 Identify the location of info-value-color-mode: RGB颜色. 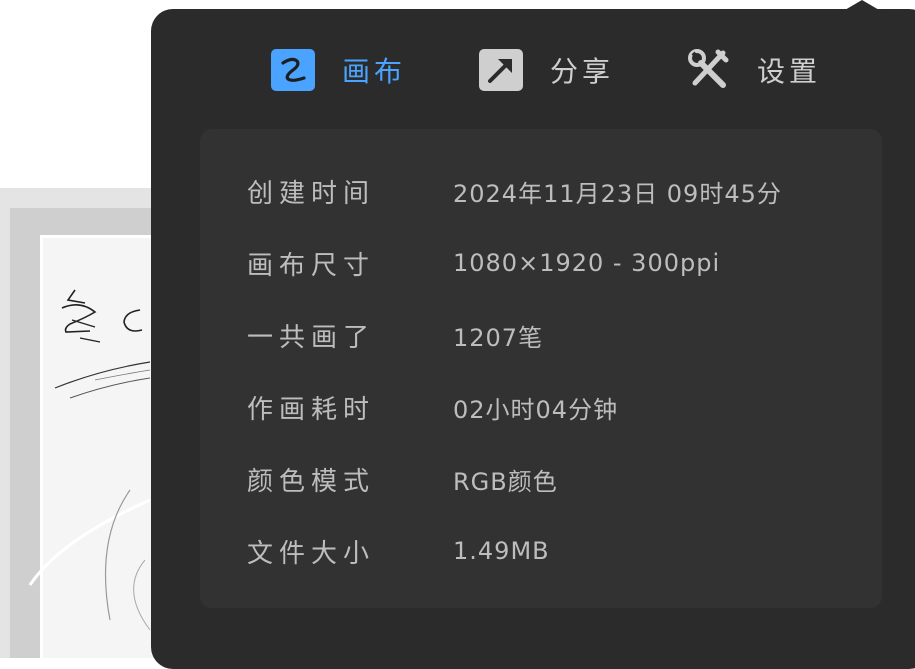
(505, 481).